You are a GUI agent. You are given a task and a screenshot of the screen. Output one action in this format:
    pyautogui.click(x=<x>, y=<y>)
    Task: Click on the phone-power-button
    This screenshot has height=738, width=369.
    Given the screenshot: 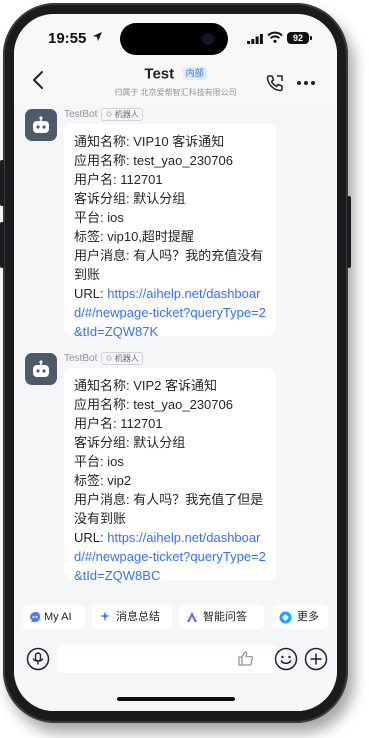 What is the action you would take?
    pyautogui.click(x=349, y=232)
    